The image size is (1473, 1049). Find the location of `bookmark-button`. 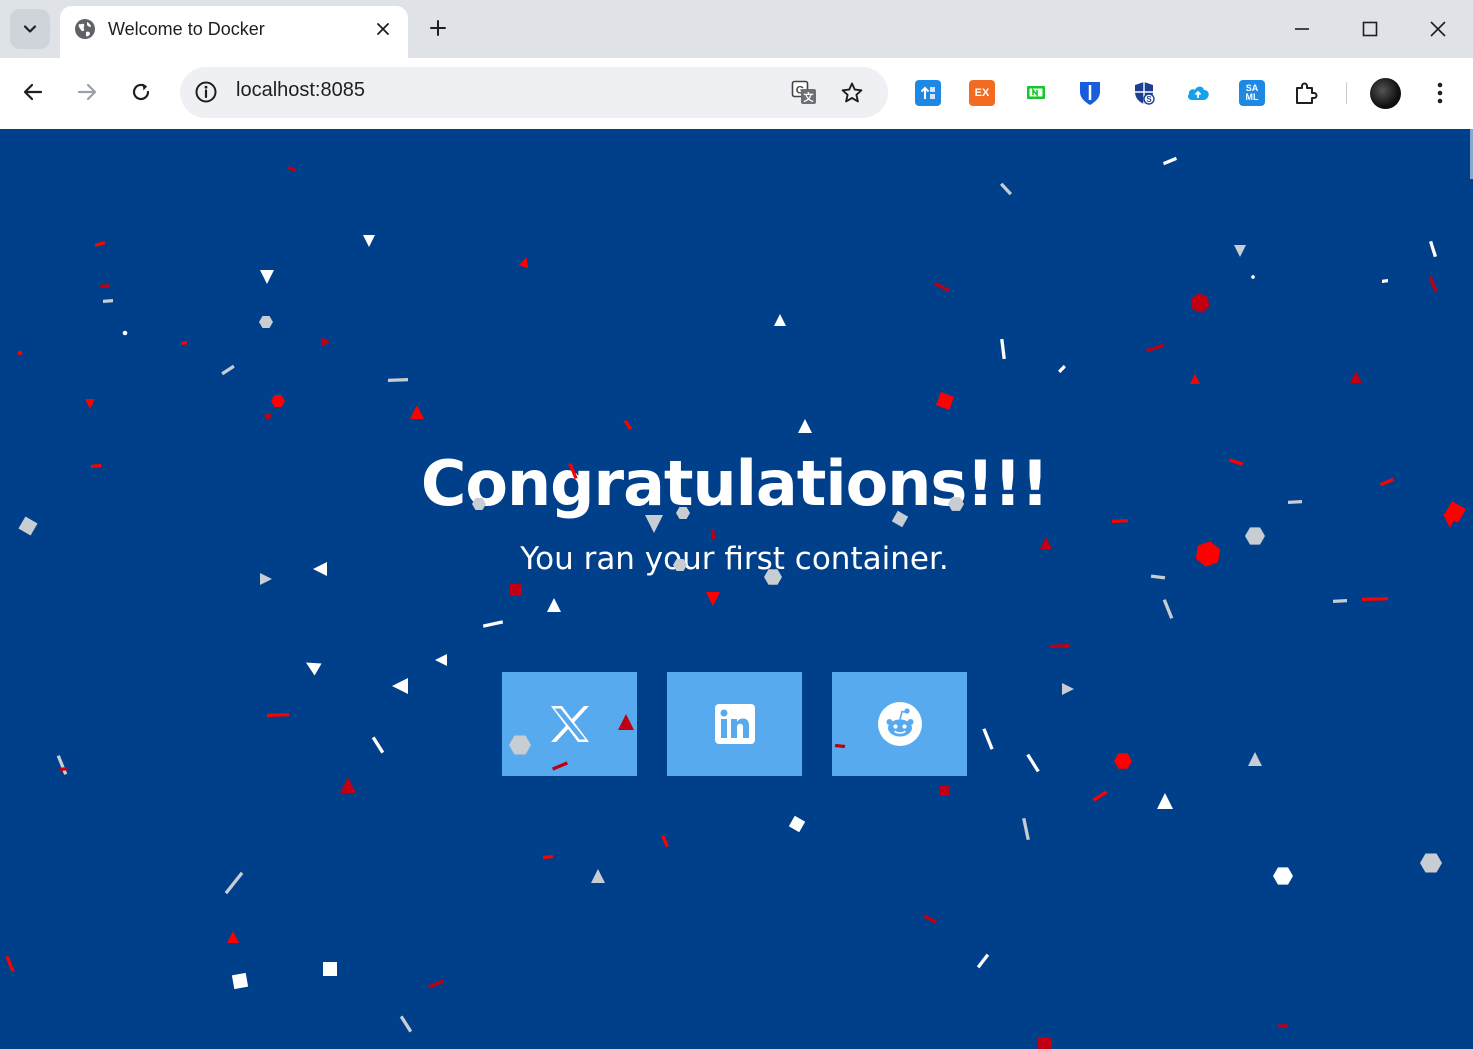

bookmark-button is located at coordinates (852, 93).